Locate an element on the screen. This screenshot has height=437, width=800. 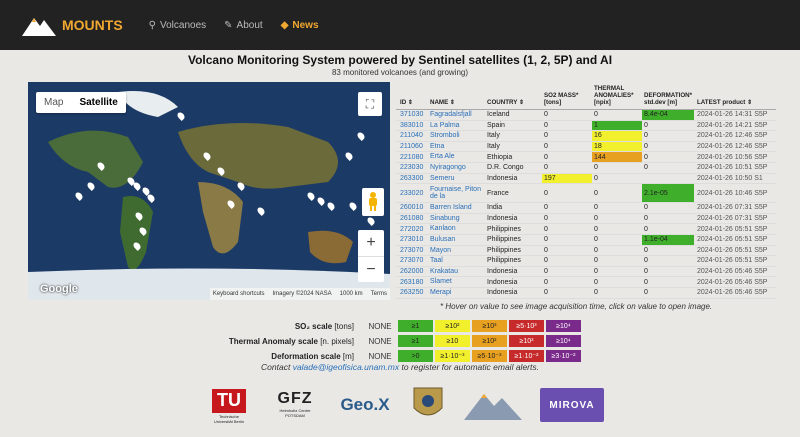
volcano-id-link: 263180 is located at coordinates (413, 282).